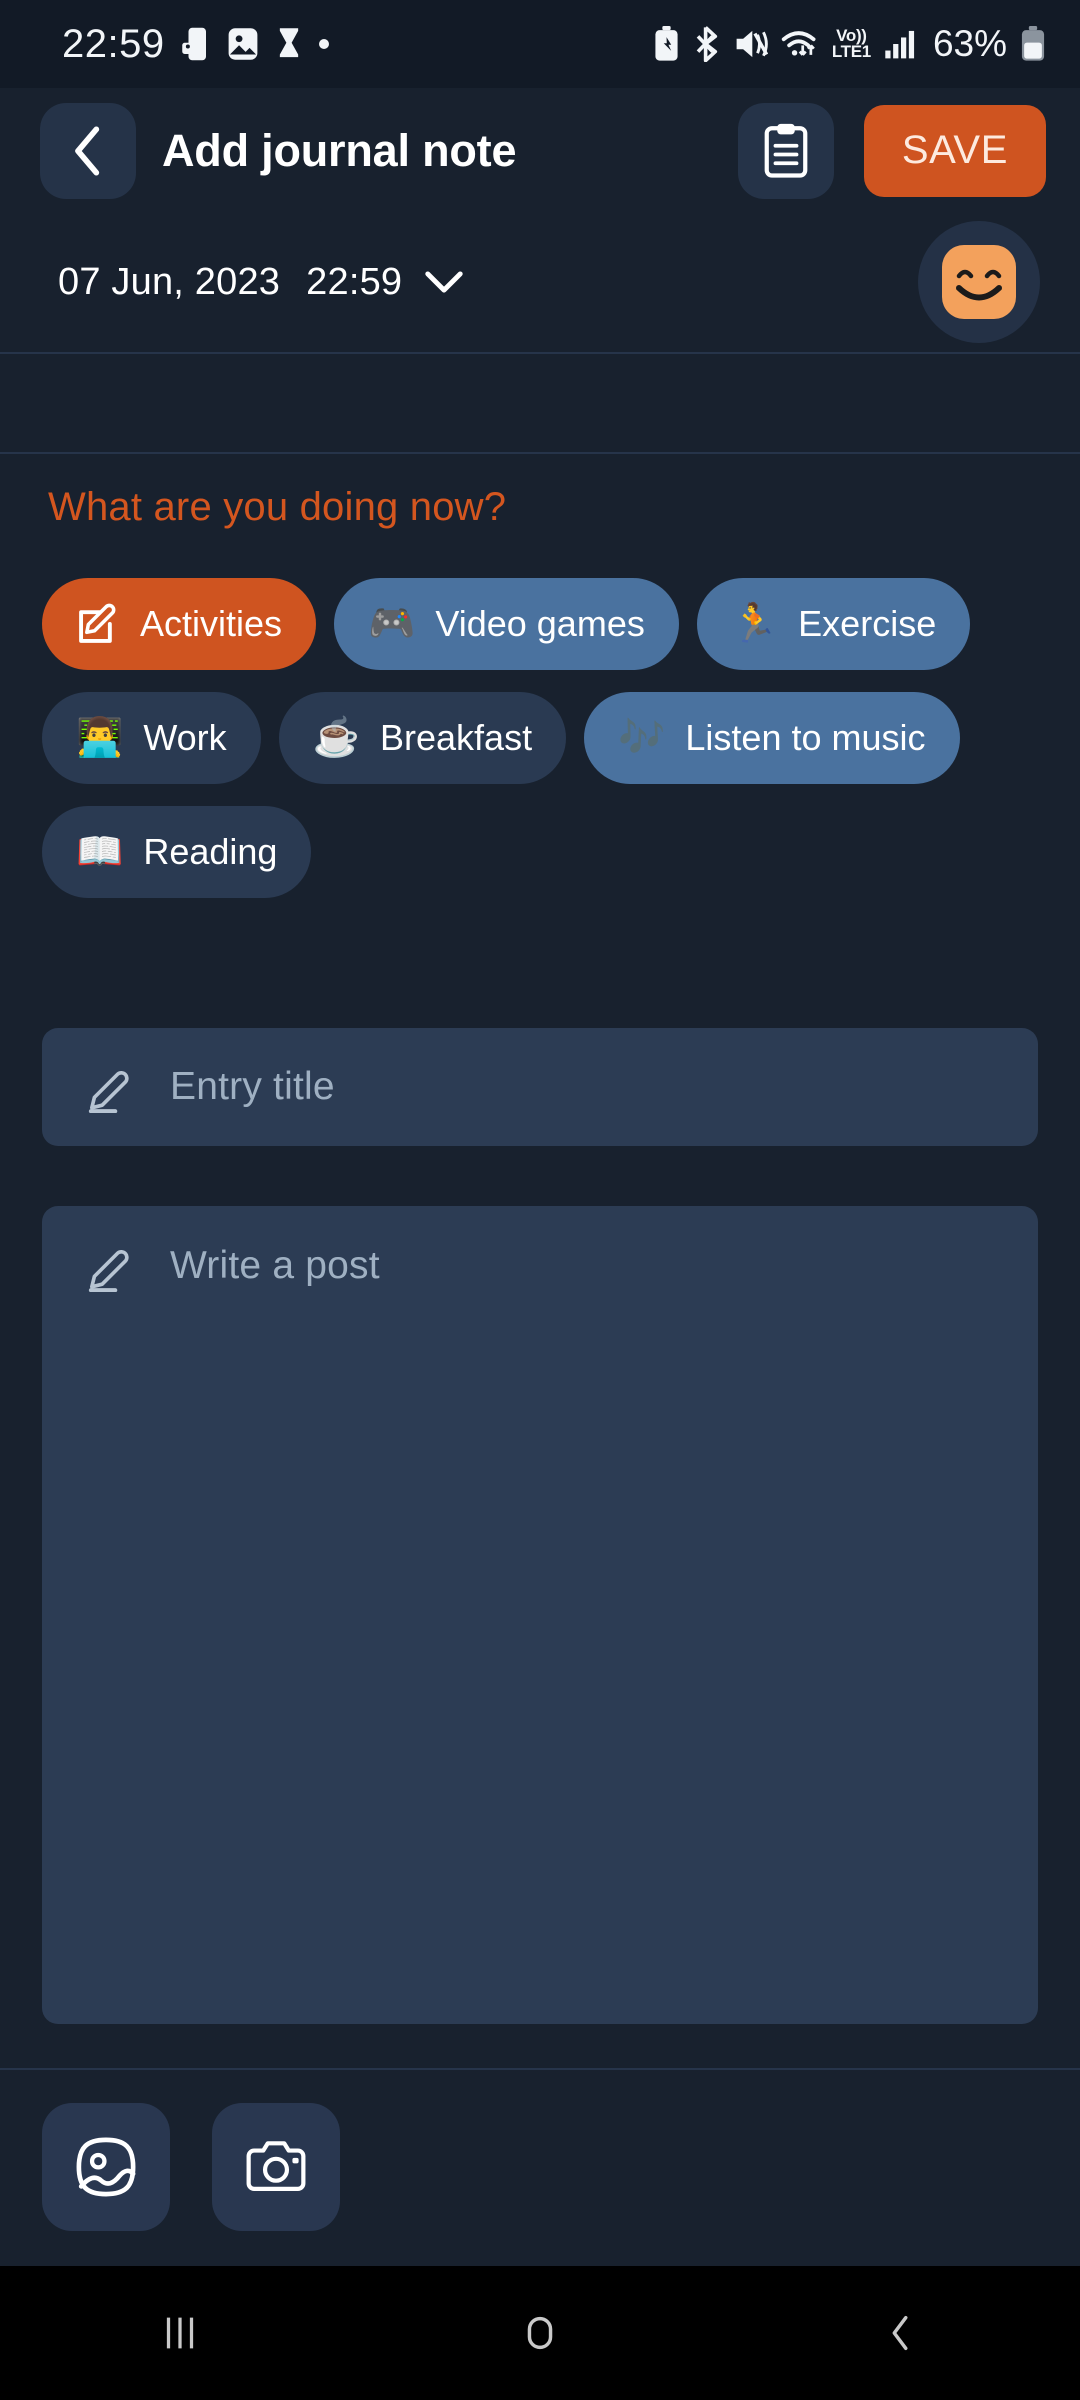 The image size is (1080, 2400). What do you see at coordinates (800, 44) in the screenshot?
I see `wifi-icon` at bounding box center [800, 44].